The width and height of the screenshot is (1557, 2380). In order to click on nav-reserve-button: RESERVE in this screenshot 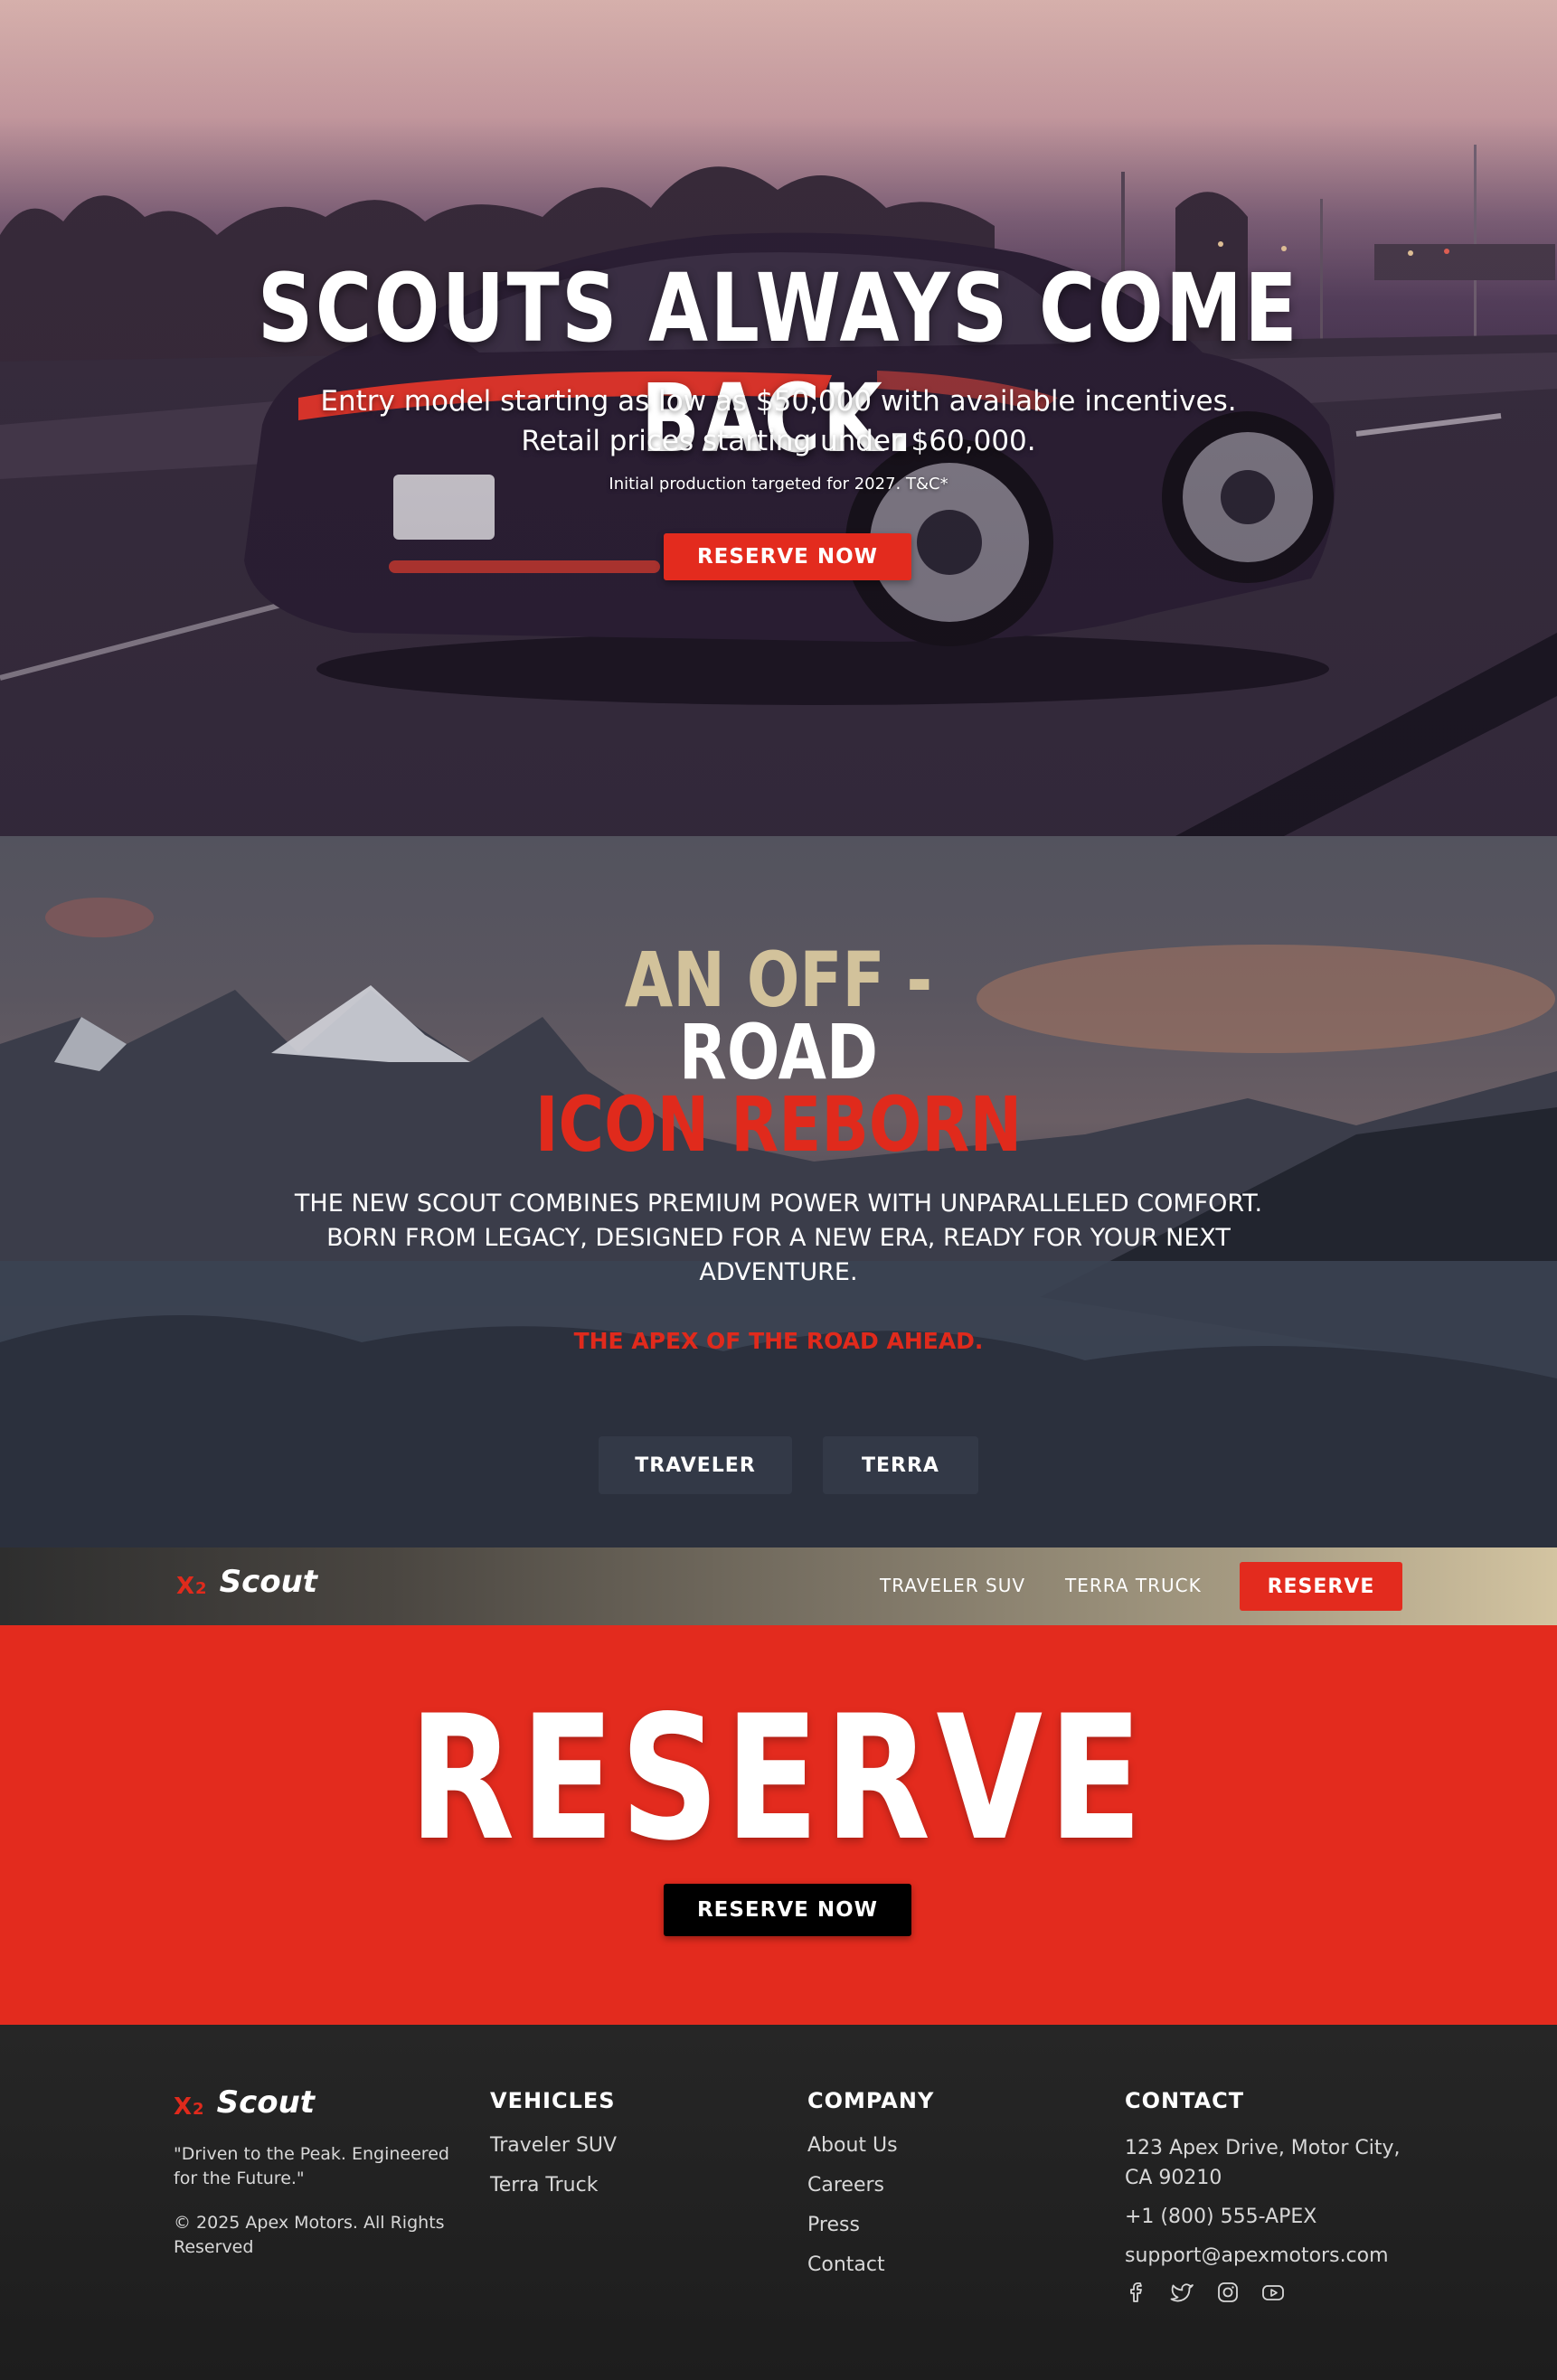, I will do `click(1321, 1587)`.